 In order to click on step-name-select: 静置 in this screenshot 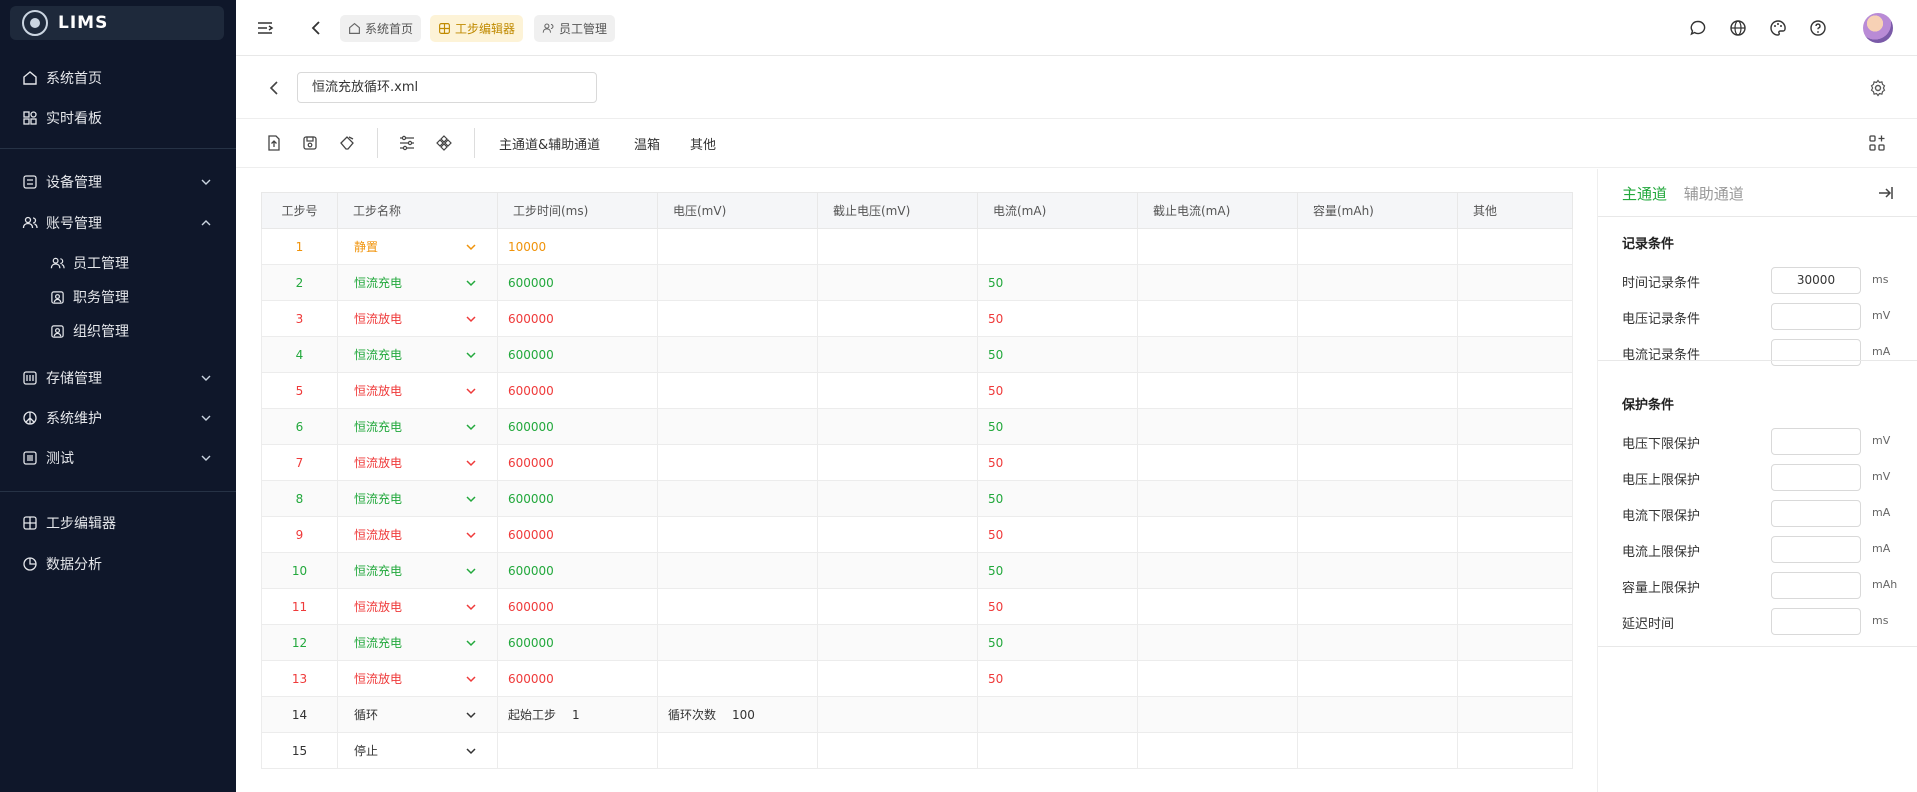, I will do `click(417, 246)`.